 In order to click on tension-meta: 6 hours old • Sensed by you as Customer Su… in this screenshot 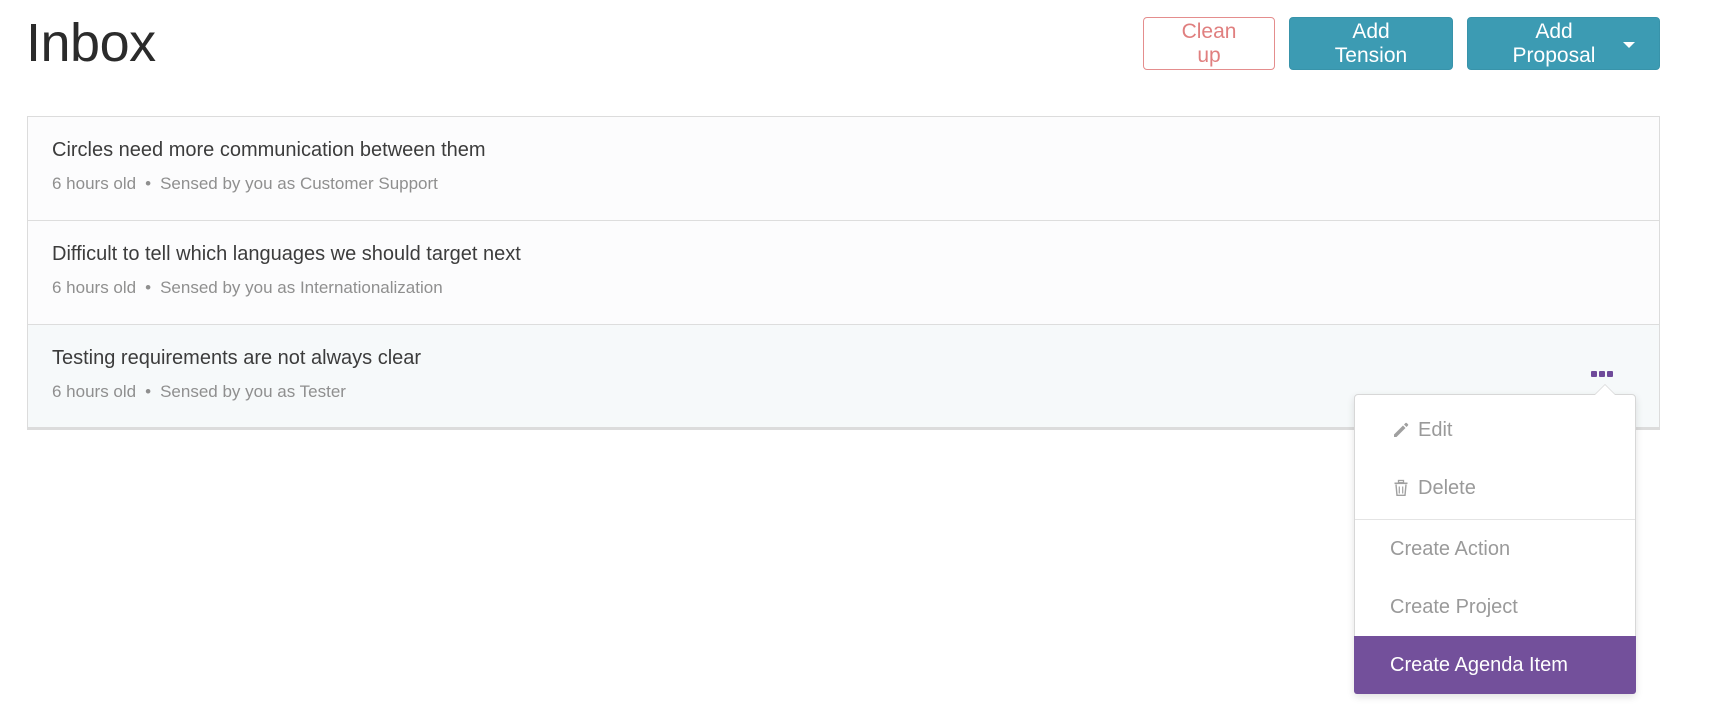, I will do `click(843, 184)`.